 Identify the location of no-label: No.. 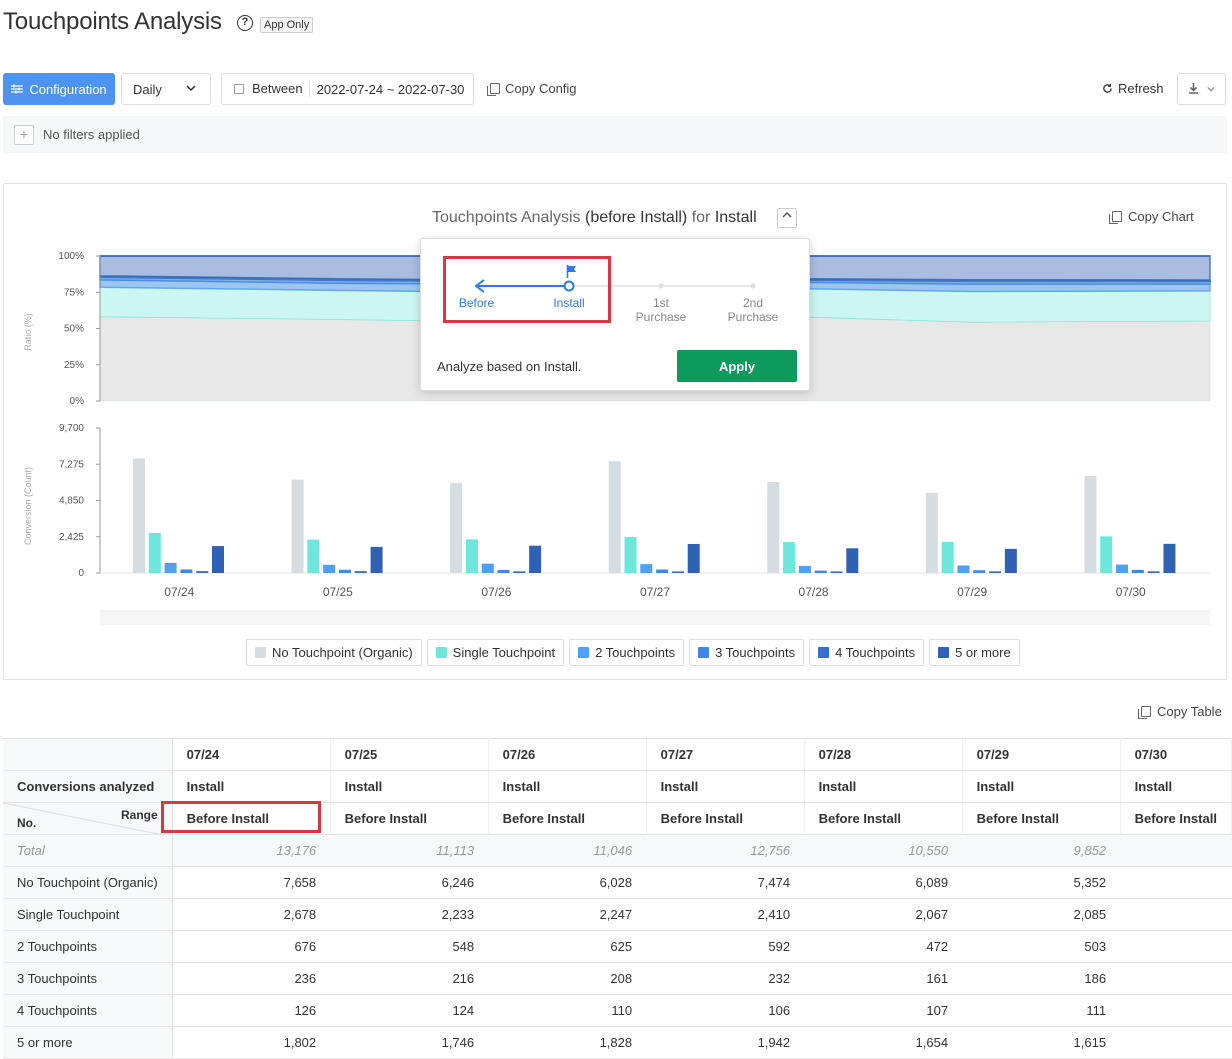
(27, 823).